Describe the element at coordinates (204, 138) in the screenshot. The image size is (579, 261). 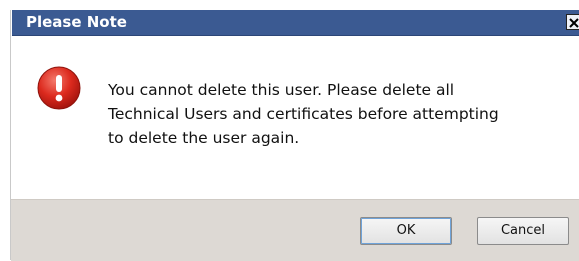
I see `message-line: to delete the user again.` at that location.